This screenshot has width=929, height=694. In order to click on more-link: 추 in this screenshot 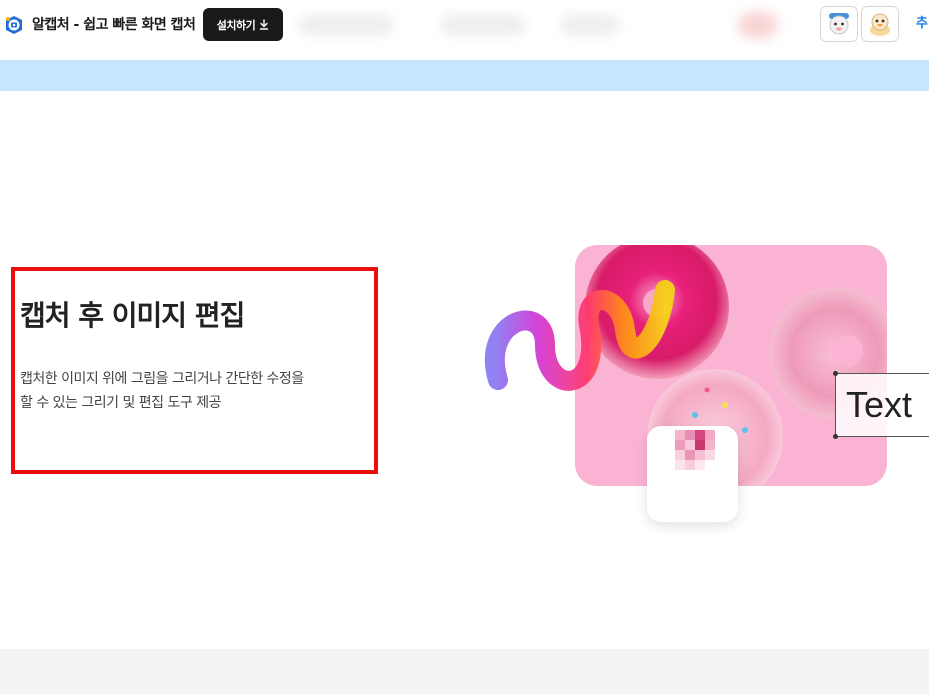, I will do `click(922, 24)`.